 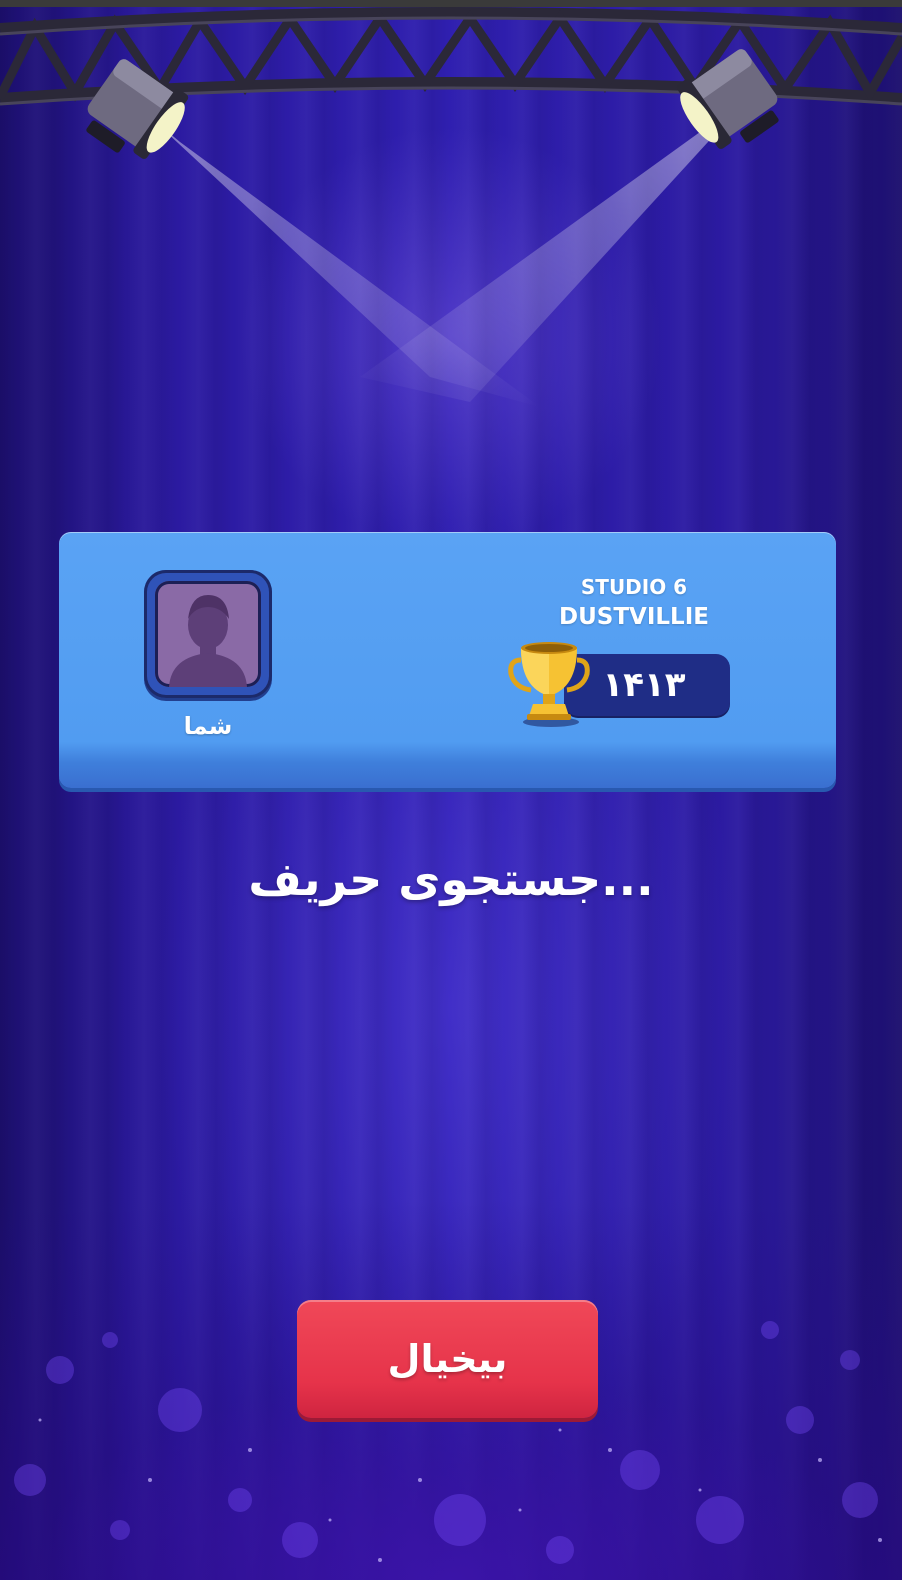 What do you see at coordinates (634, 587) in the screenshot?
I see `opponent-name-line1: STUDIO 6` at bounding box center [634, 587].